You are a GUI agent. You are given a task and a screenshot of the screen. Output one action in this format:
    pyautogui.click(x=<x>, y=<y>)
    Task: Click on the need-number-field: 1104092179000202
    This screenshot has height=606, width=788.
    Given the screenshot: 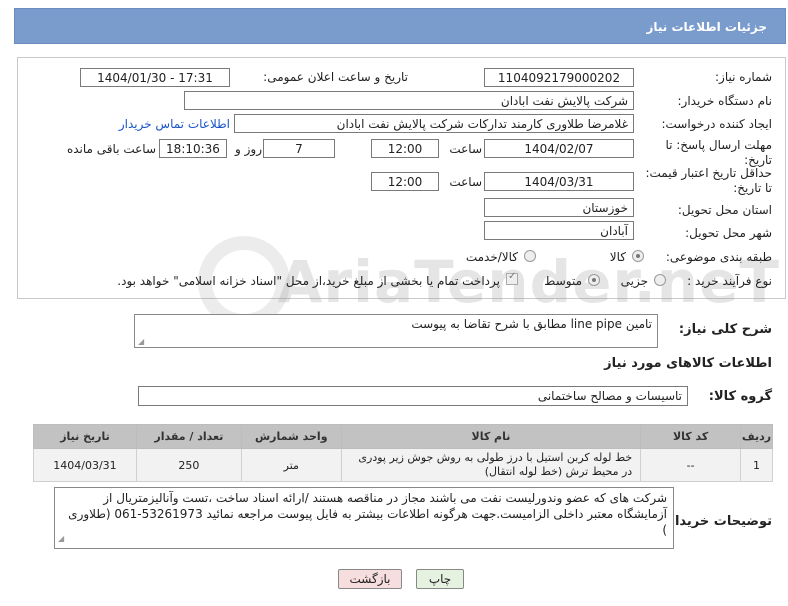 What is the action you would take?
    pyautogui.click(x=559, y=77)
    